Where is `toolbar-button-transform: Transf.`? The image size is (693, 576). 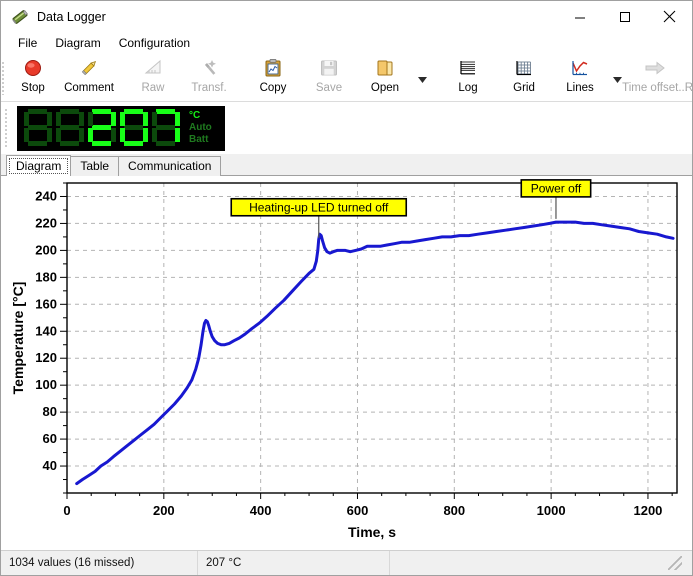 toolbar-button-transform: Transf. is located at coordinates (209, 77).